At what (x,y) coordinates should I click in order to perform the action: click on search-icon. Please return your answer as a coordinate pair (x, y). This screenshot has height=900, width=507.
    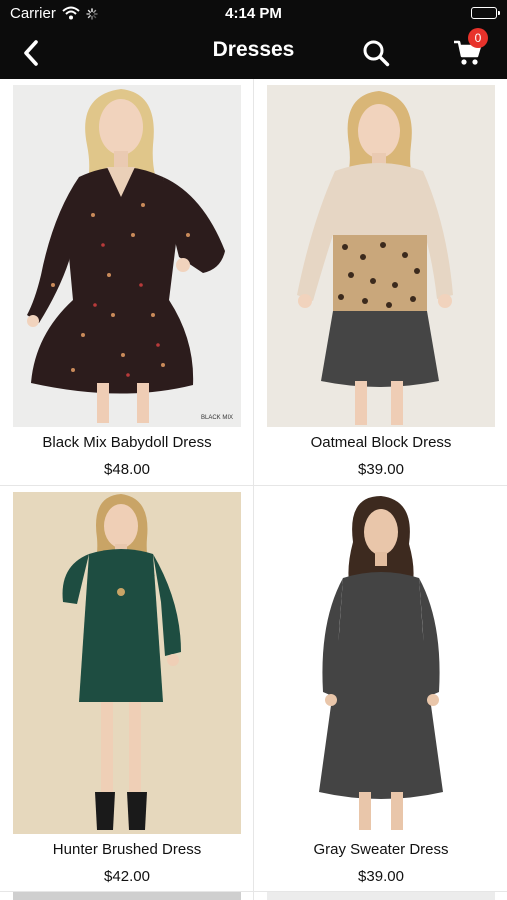
    Looking at the image, I should click on (376, 53).